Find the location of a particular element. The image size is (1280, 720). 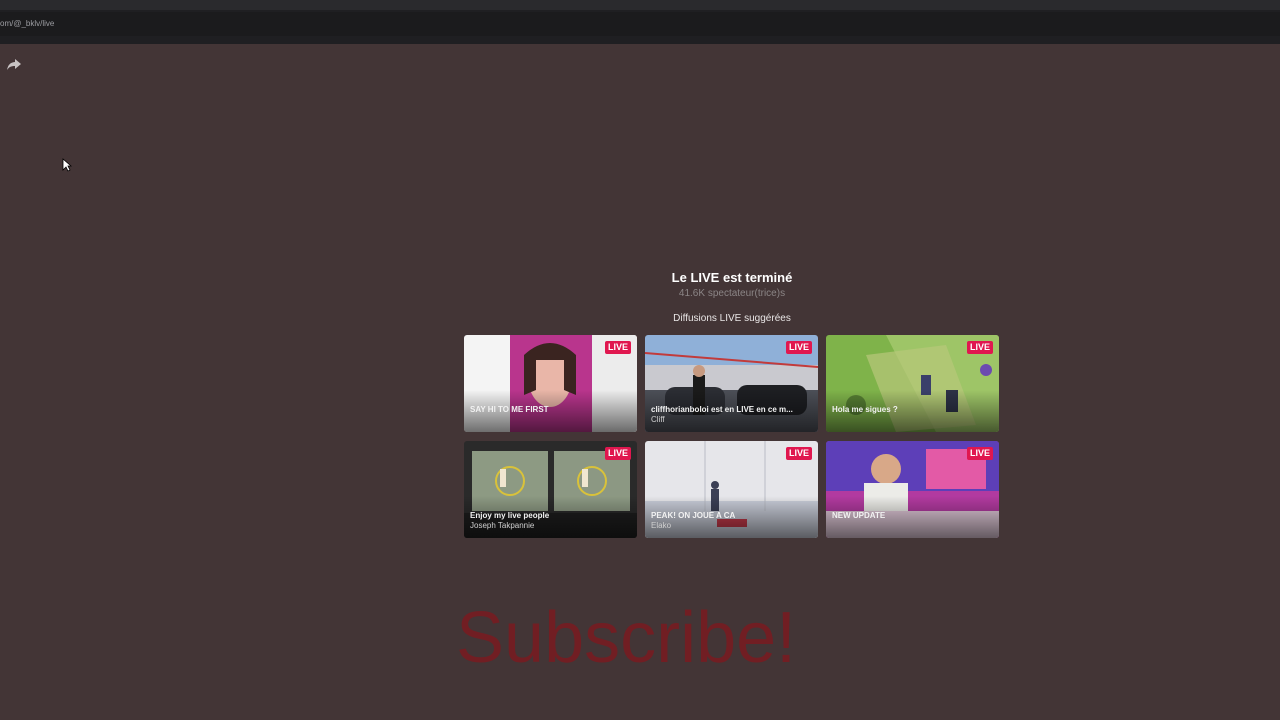

live-card-title: Enjoy my live people is located at coordinates (510, 515).